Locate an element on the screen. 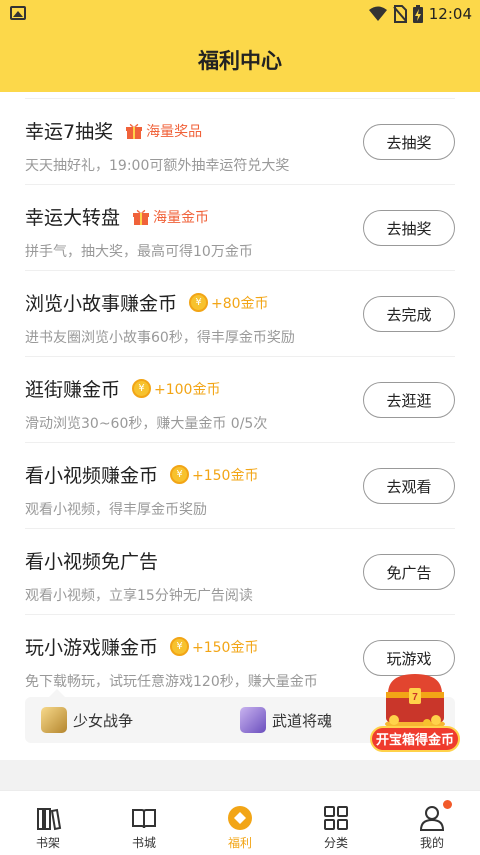  task-name: 幸运7抽奖 is located at coordinates (69, 132).